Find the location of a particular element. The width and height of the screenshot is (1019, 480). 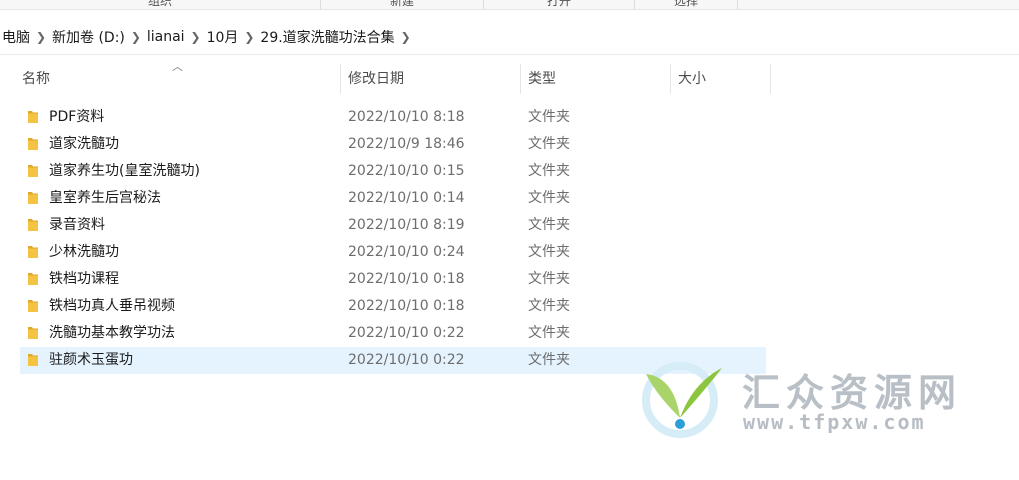

column-headers: ︿ 名称 修改日期 类型 大小 is located at coordinates (509, 78).